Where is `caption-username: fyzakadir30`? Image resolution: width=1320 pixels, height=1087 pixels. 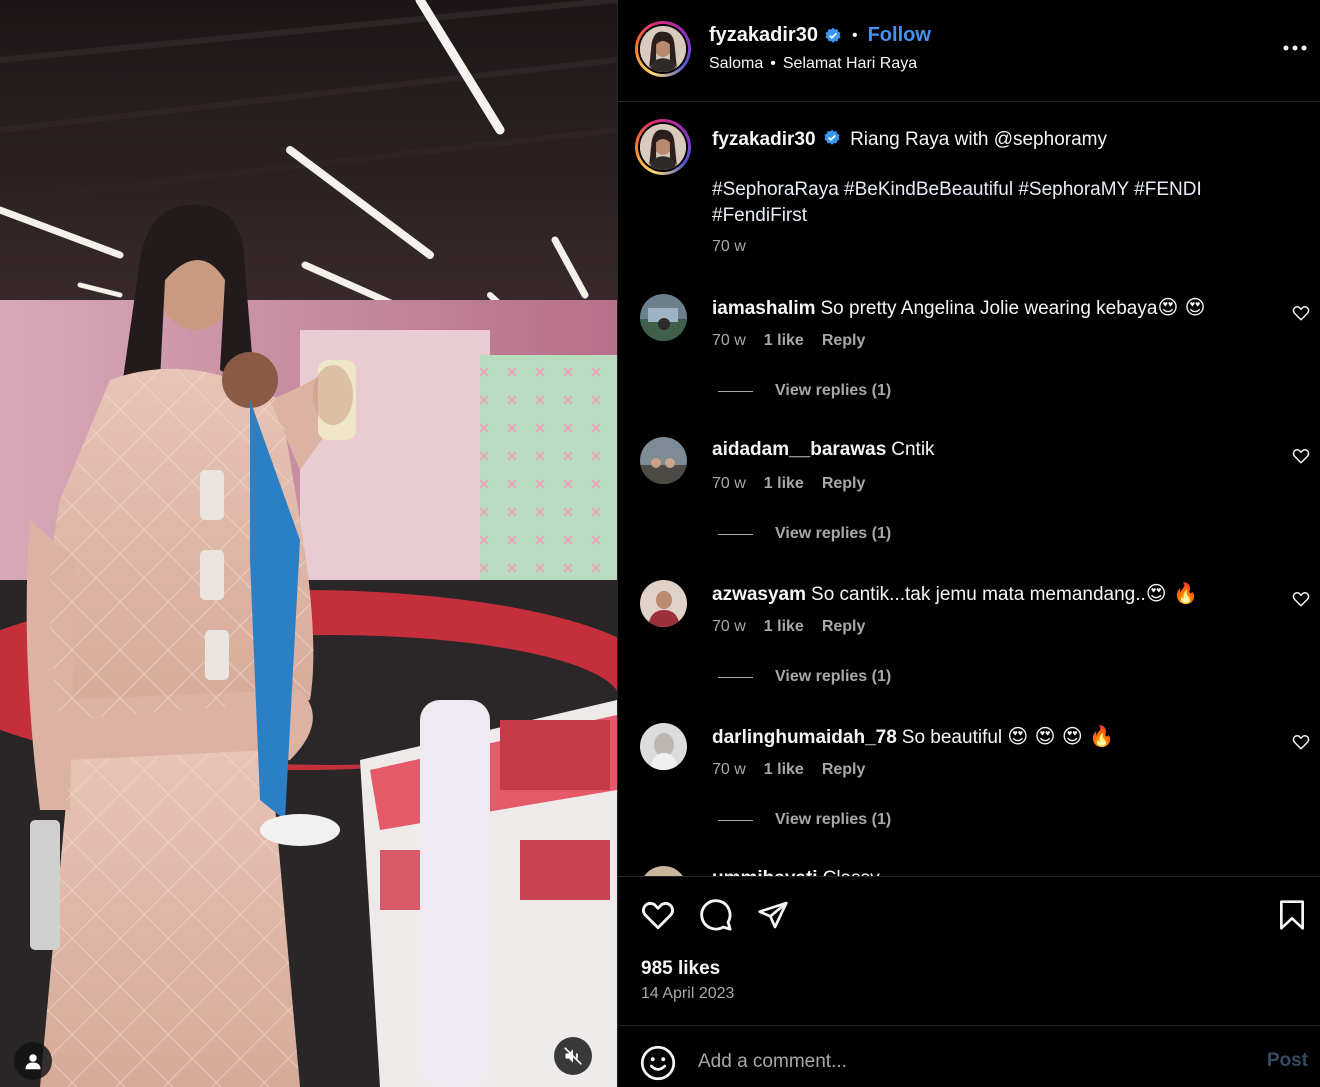
caption-username: fyzakadir30 is located at coordinates (764, 139).